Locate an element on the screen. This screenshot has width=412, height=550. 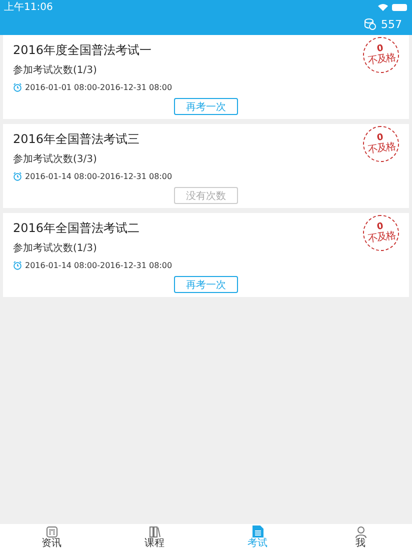
exam-title: 2016年全国普法考试二 is located at coordinates (76, 228).